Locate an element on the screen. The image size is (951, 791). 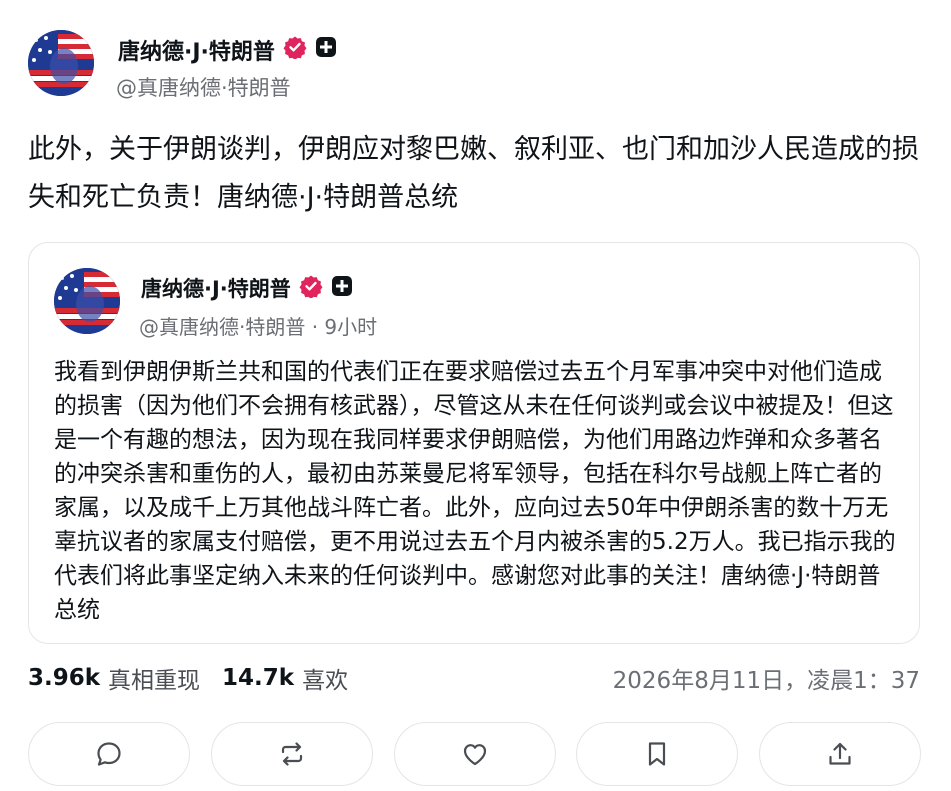
reply-icon is located at coordinates (109, 754).